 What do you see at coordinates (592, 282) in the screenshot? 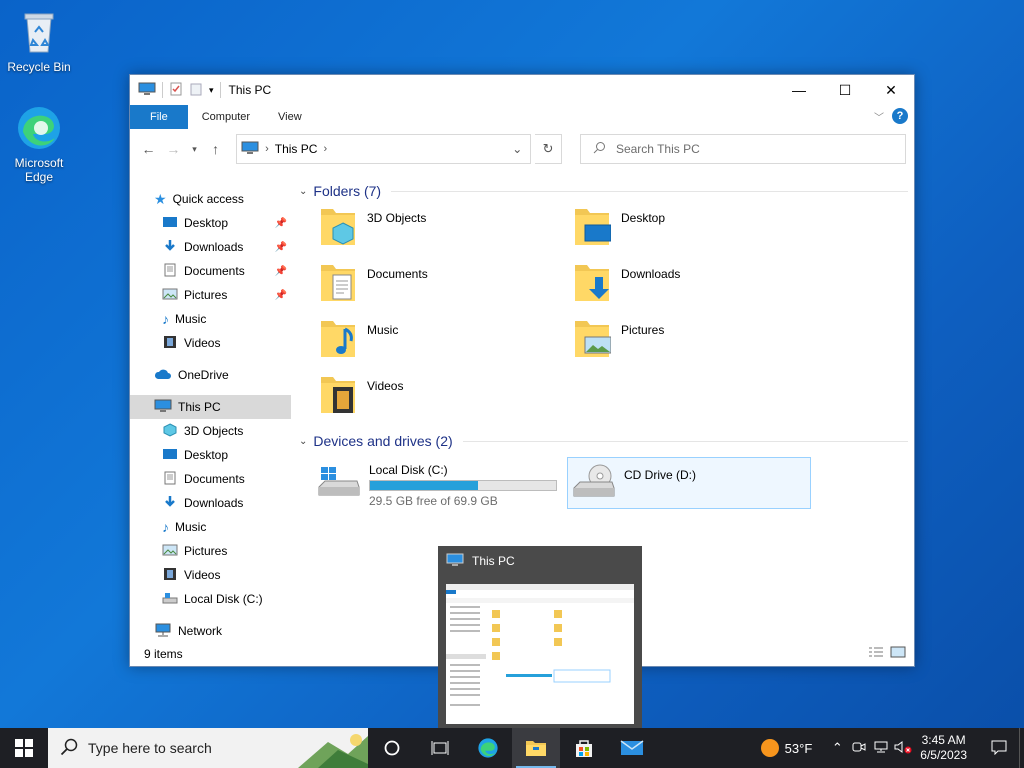
I see `folder-downloads-icon` at bounding box center [592, 282].